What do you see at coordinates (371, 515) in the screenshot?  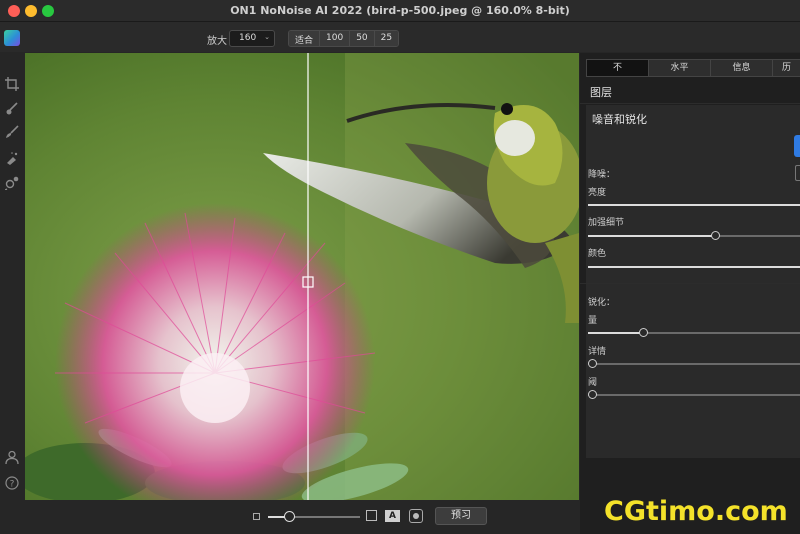 I see `zoom-in-icon` at bounding box center [371, 515].